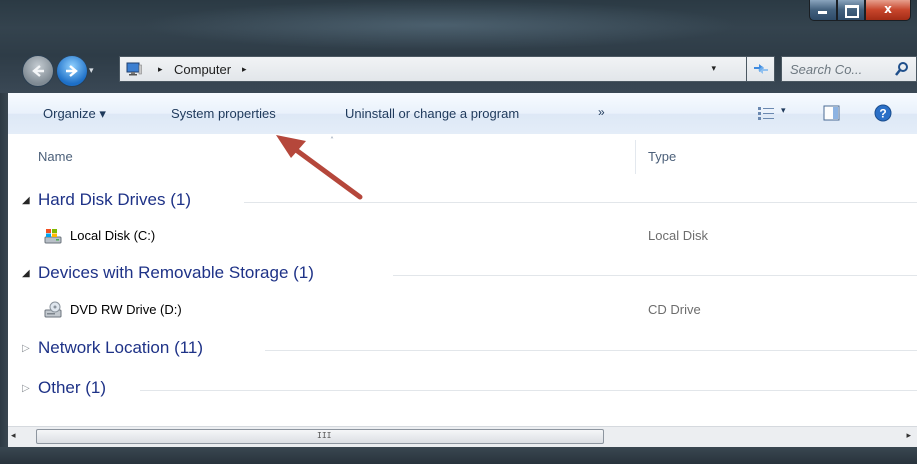 Image resolution: width=917 pixels, height=464 pixels. What do you see at coordinates (902, 69) in the screenshot?
I see `search-icon` at bounding box center [902, 69].